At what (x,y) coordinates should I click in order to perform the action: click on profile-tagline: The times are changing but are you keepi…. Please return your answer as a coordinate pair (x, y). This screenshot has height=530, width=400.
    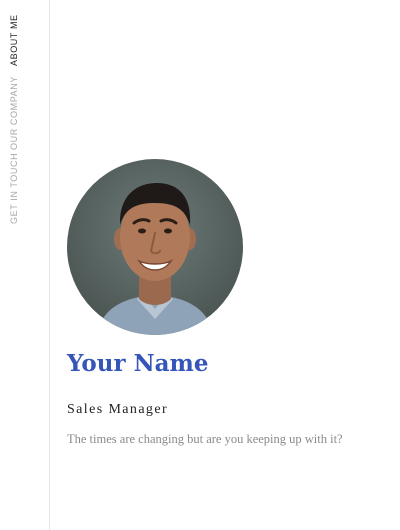
    Looking at the image, I should click on (205, 439).